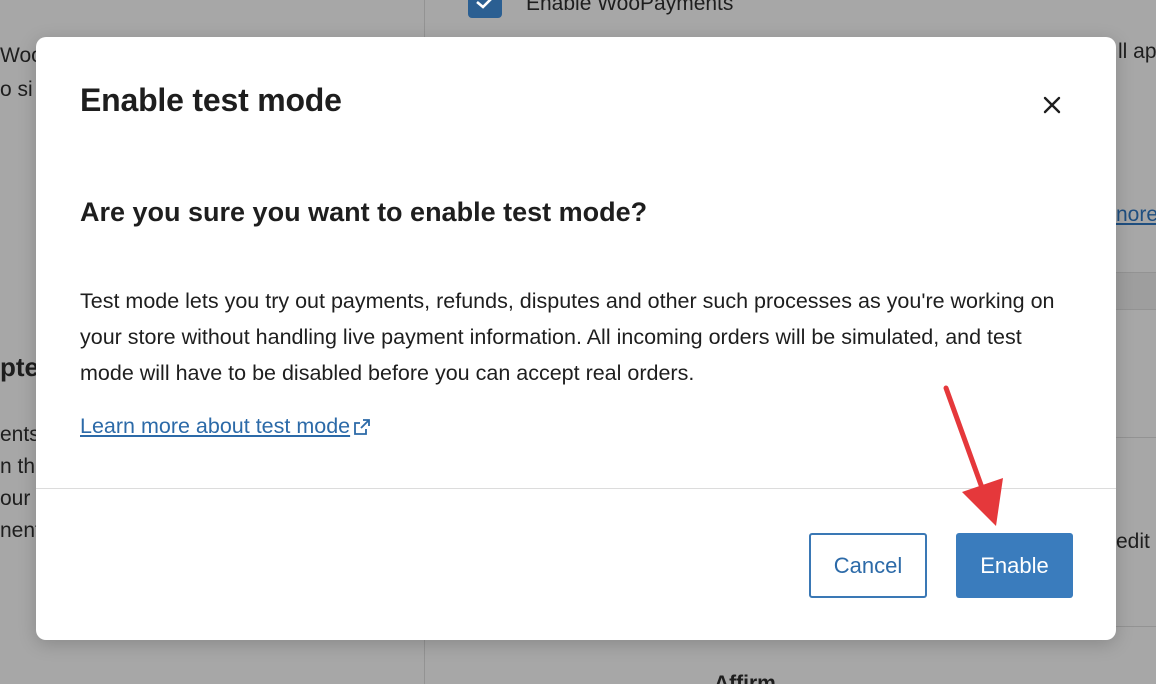 Image resolution: width=1156 pixels, height=684 pixels. I want to click on dialog-footer-divider, so click(576, 488).